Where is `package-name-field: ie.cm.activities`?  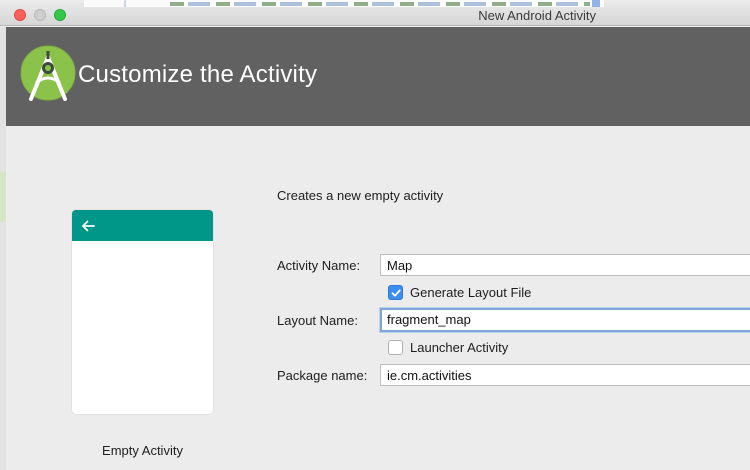 package-name-field: ie.cm.activities is located at coordinates (565, 375).